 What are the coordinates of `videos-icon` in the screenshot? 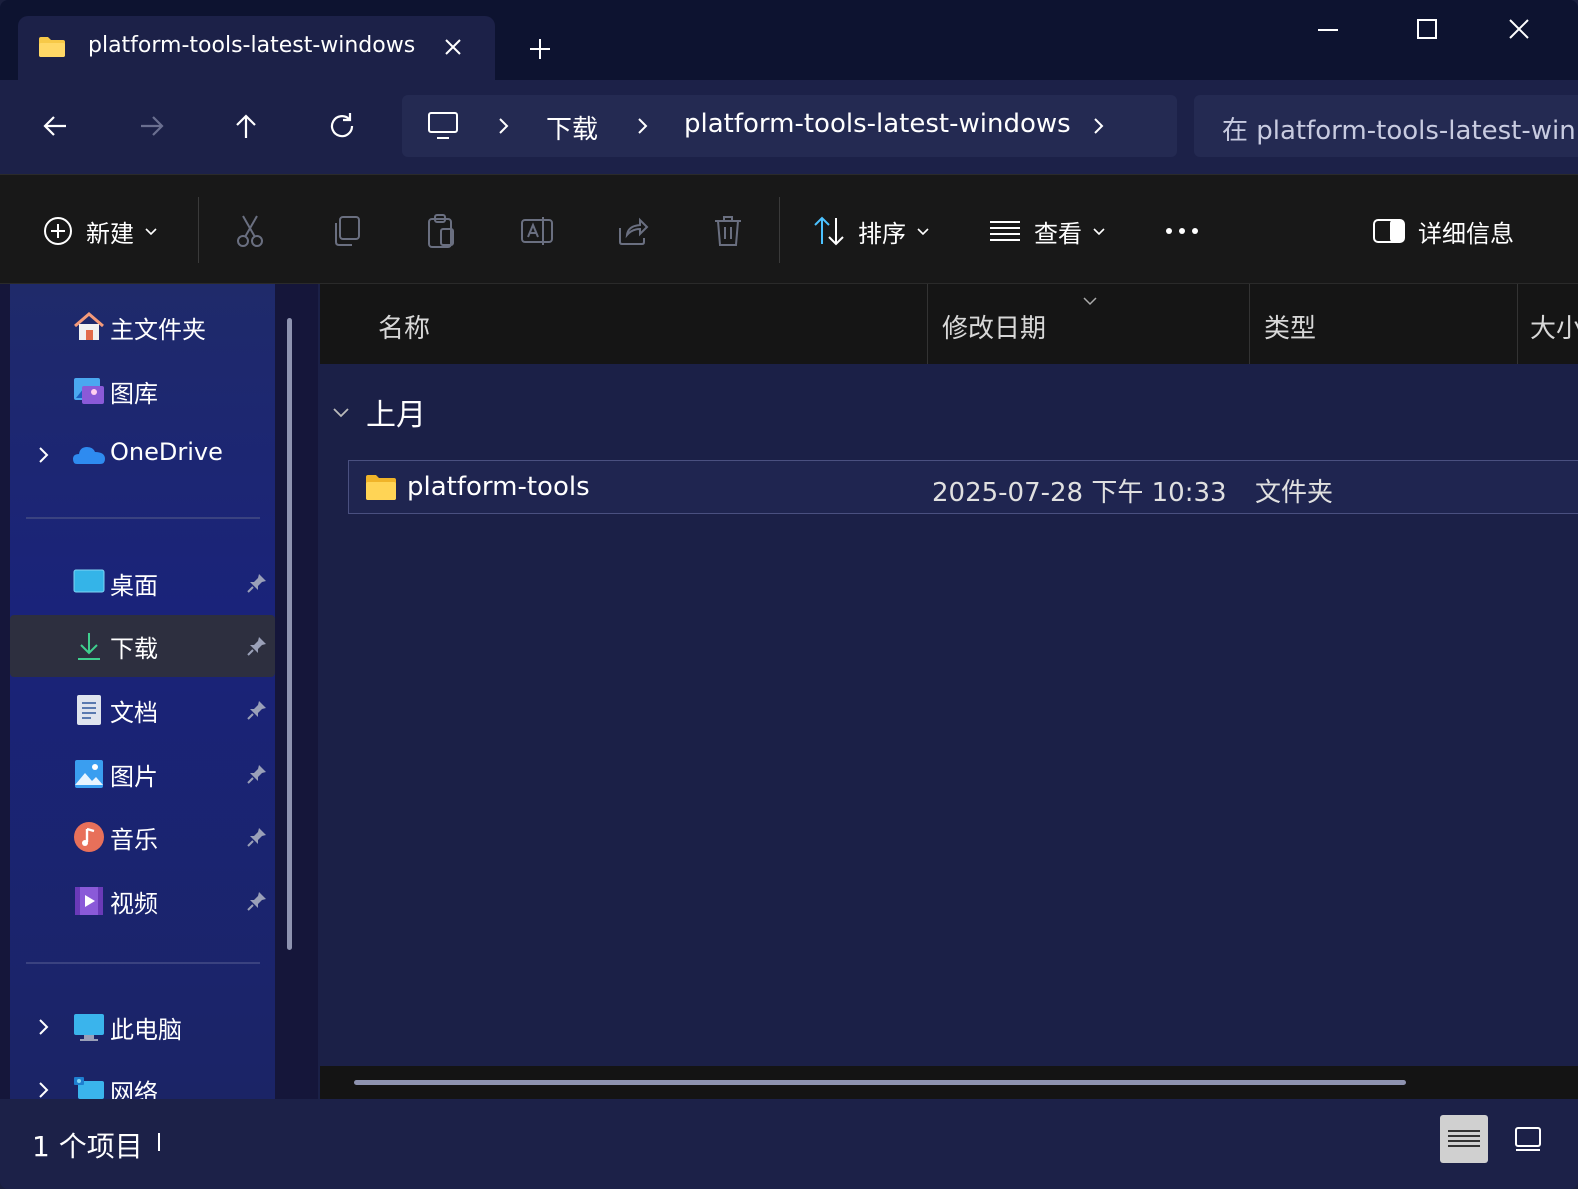 It's located at (89, 901).